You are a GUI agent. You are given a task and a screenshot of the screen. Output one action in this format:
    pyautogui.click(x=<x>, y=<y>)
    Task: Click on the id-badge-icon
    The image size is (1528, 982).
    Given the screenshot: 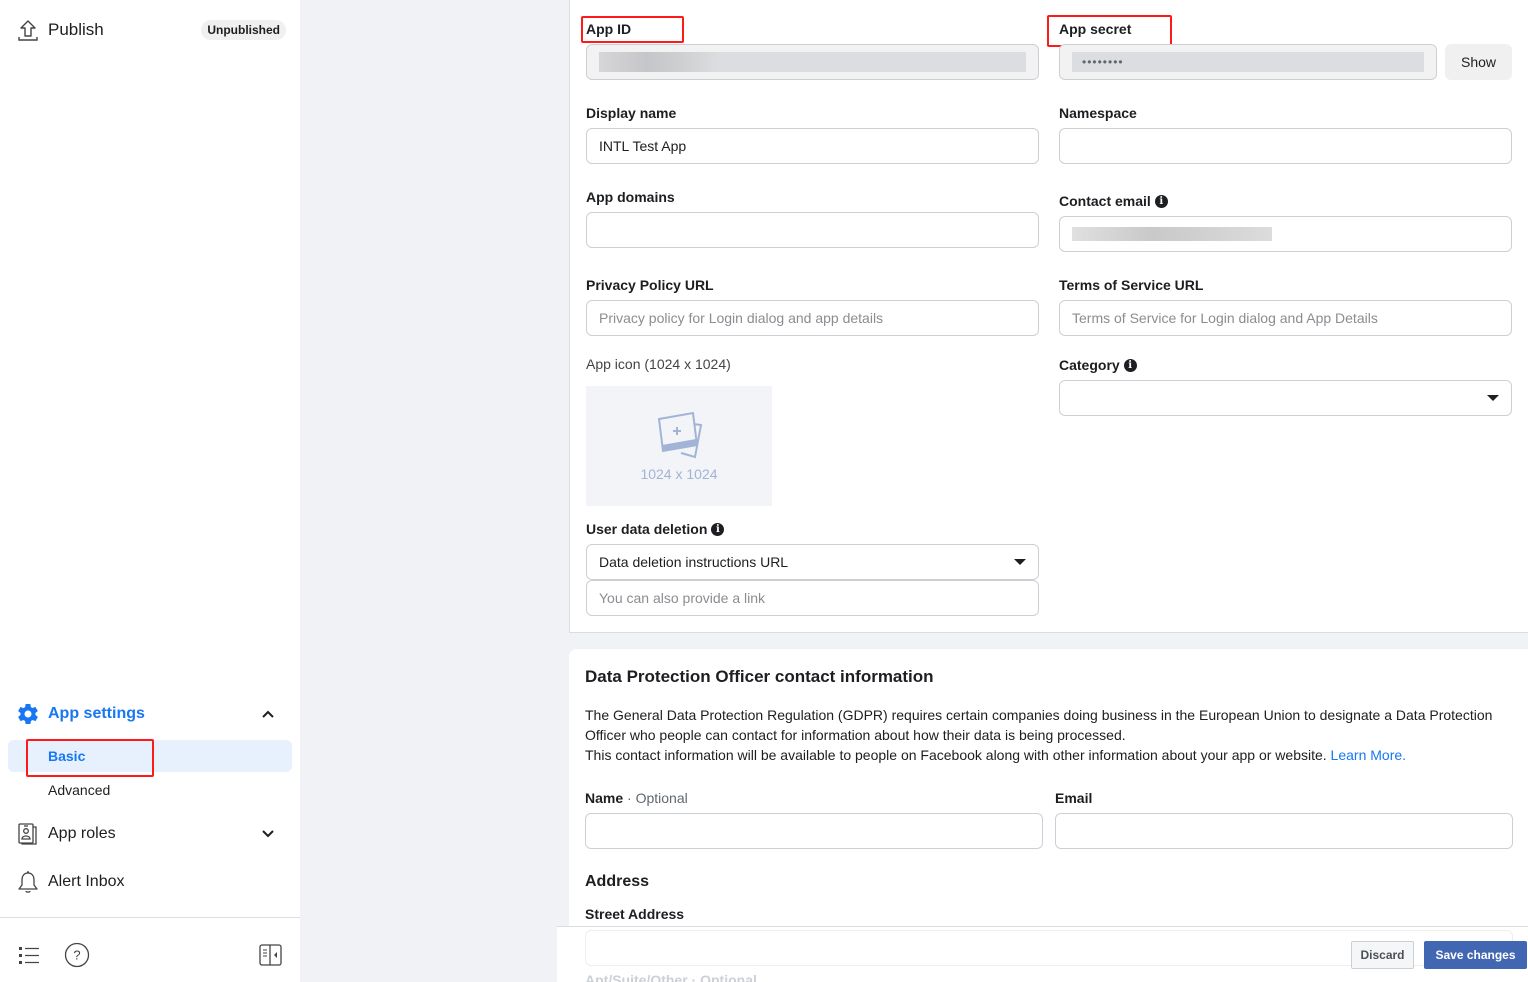 What is the action you would take?
    pyautogui.click(x=28, y=834)
    